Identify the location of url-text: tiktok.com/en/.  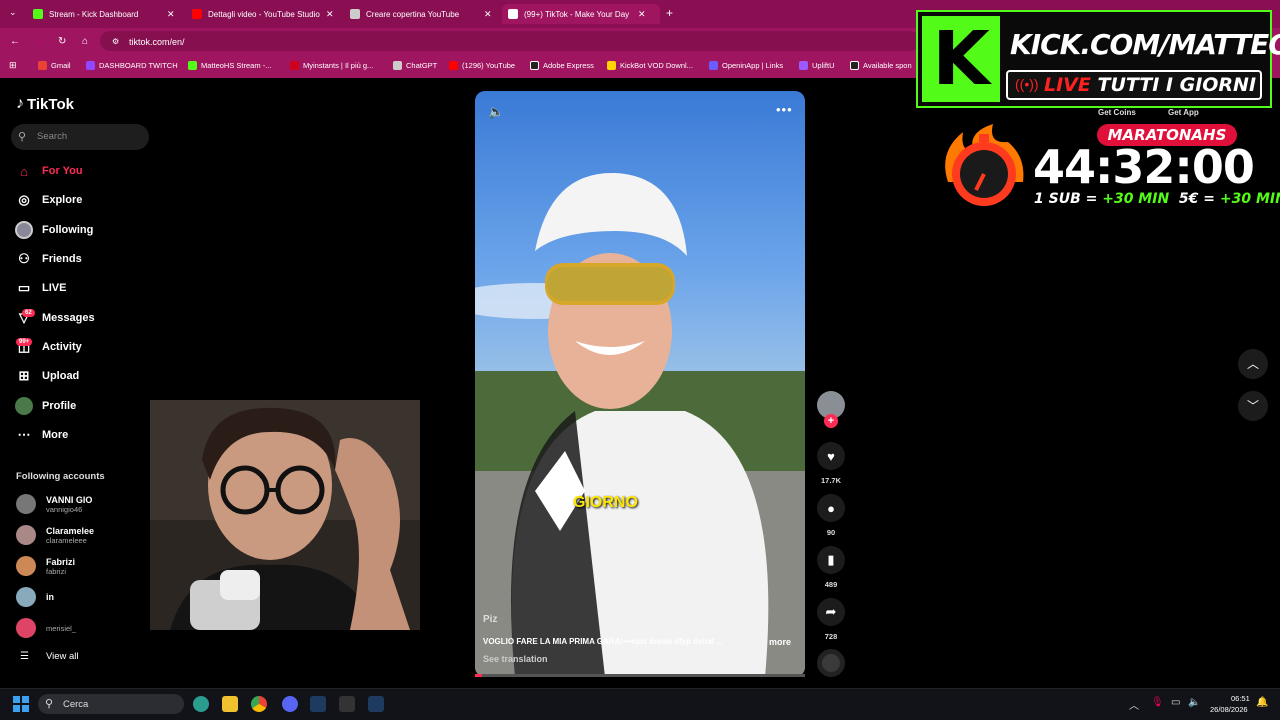
(157, 42).